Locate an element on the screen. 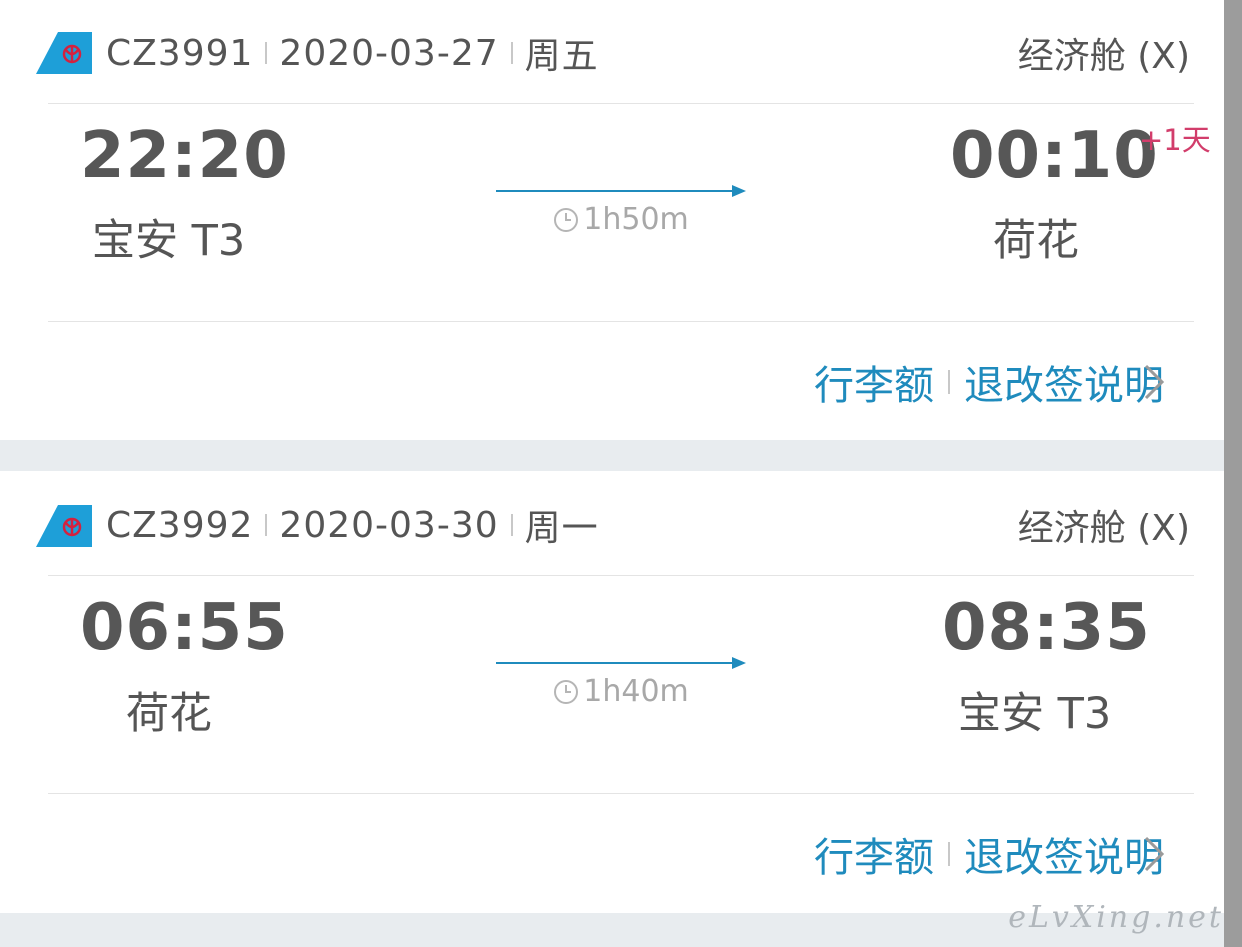 Image resolution: width=1242 pixels, height=947 pixels. flight-meta: CZ3992 2020-03-30 周一 is located at coordinates (352, 525).